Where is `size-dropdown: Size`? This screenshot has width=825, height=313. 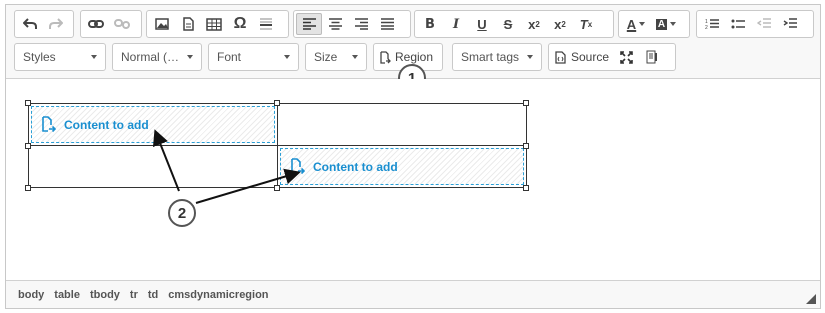 size-dropdown: Size is located at coordinates (336, 57).